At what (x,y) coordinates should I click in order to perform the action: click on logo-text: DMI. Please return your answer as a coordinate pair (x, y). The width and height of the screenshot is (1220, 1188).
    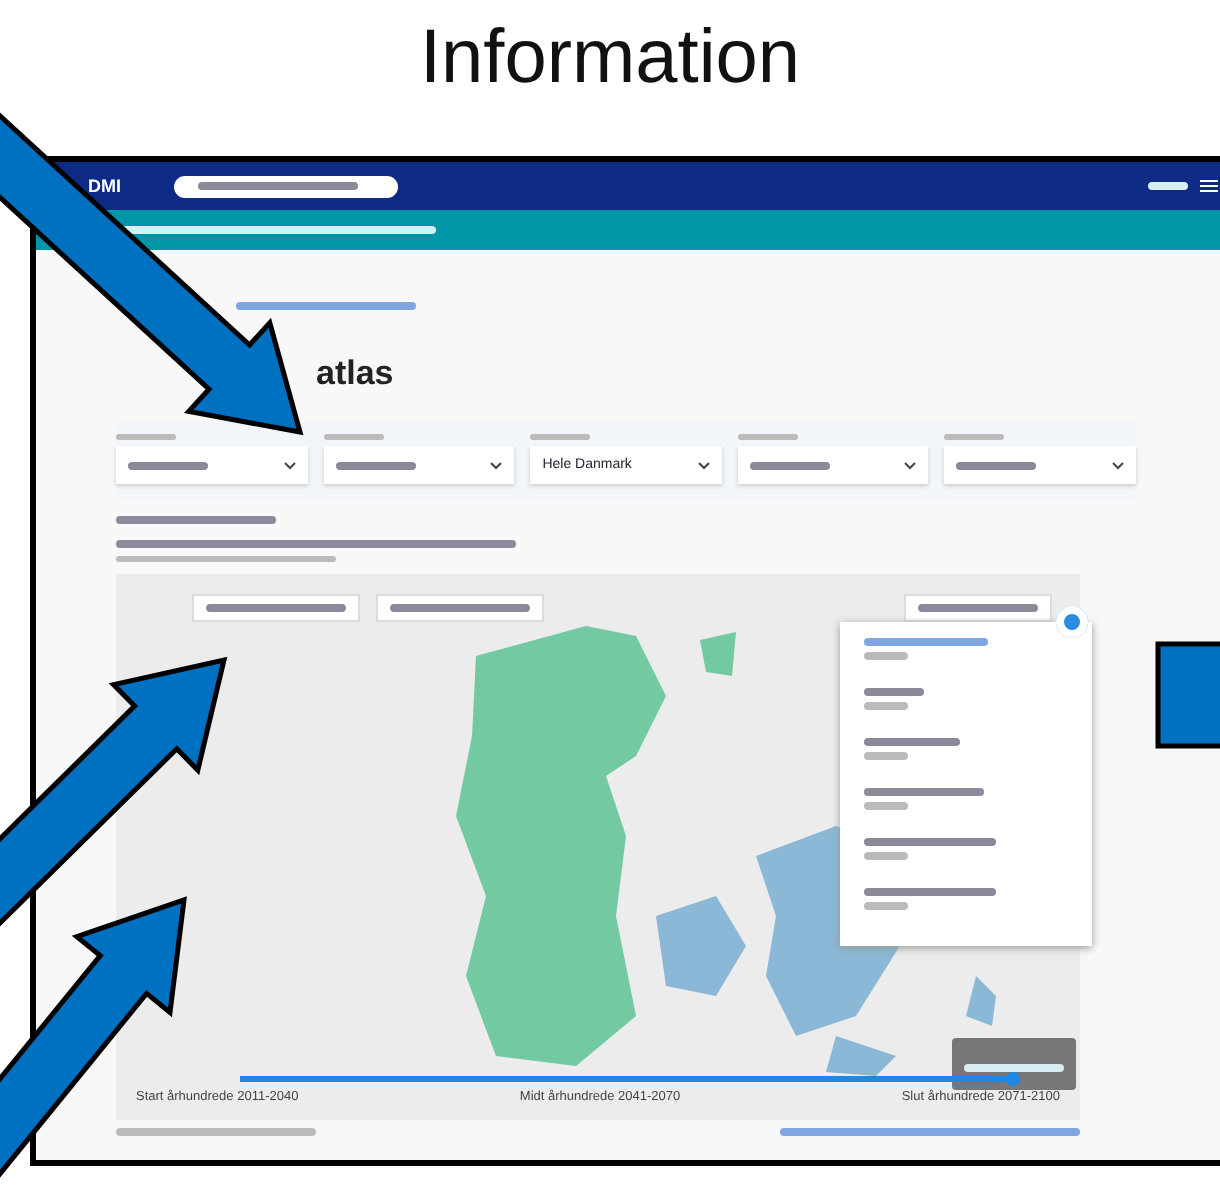
    Looking at the image, I should click on (104, 186).